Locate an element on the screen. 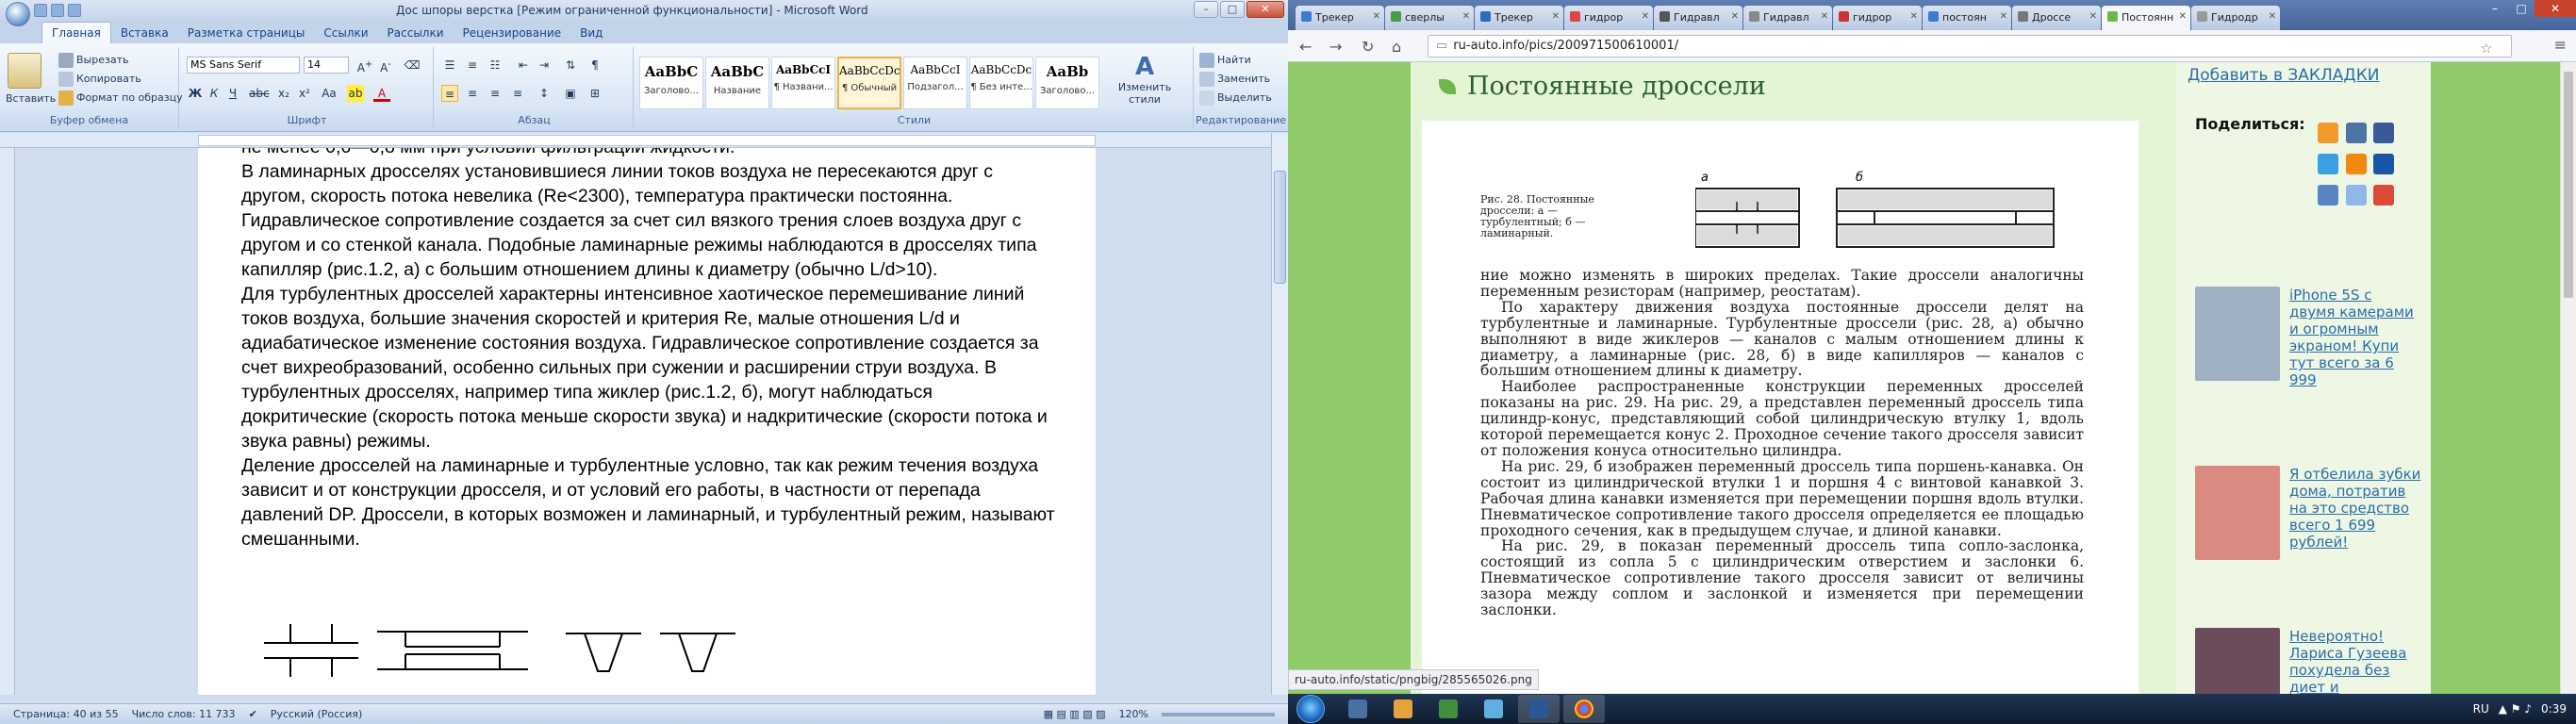 This screenshot has height=724, width=2576. browser-tab: Гидравл ✕ is located at coordinates (1698, 18).